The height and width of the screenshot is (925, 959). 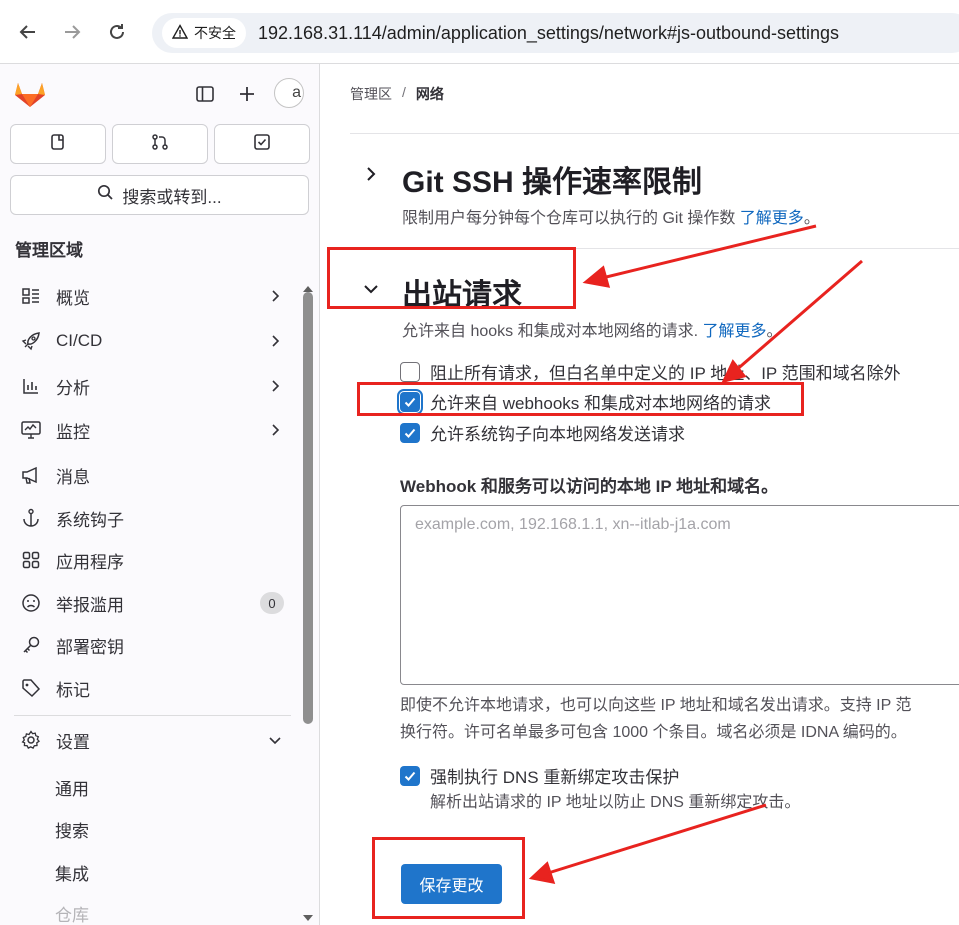 I want to click on block-all-requests-label: 阻止所有请求，但白名单中定义的 IP 地址、IP 范围和域名除外, so click(x=665, y=373).